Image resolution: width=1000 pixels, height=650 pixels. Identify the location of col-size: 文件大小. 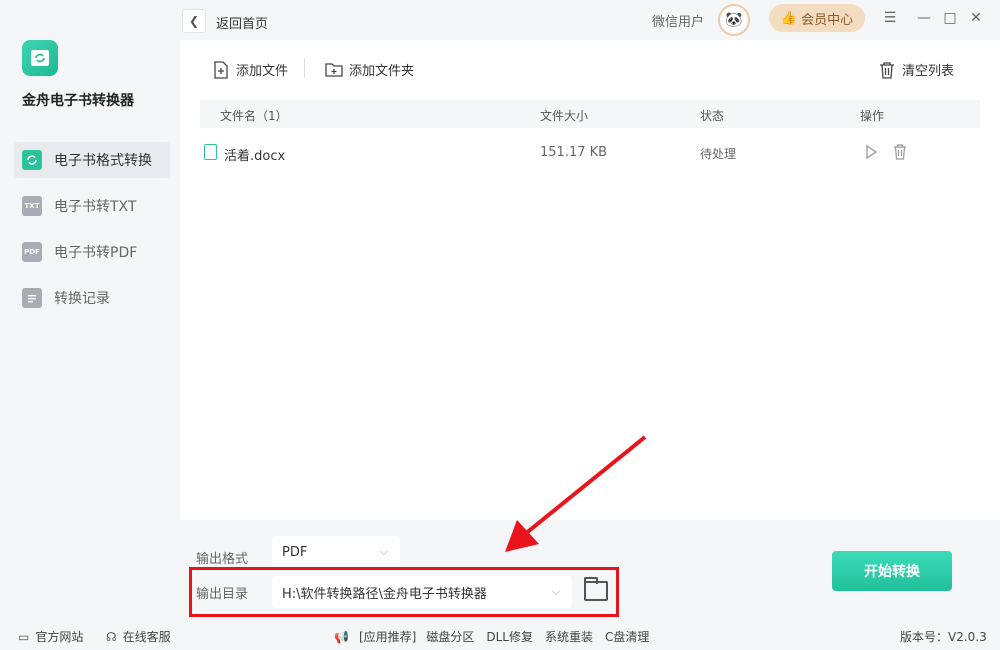
(564, 116).